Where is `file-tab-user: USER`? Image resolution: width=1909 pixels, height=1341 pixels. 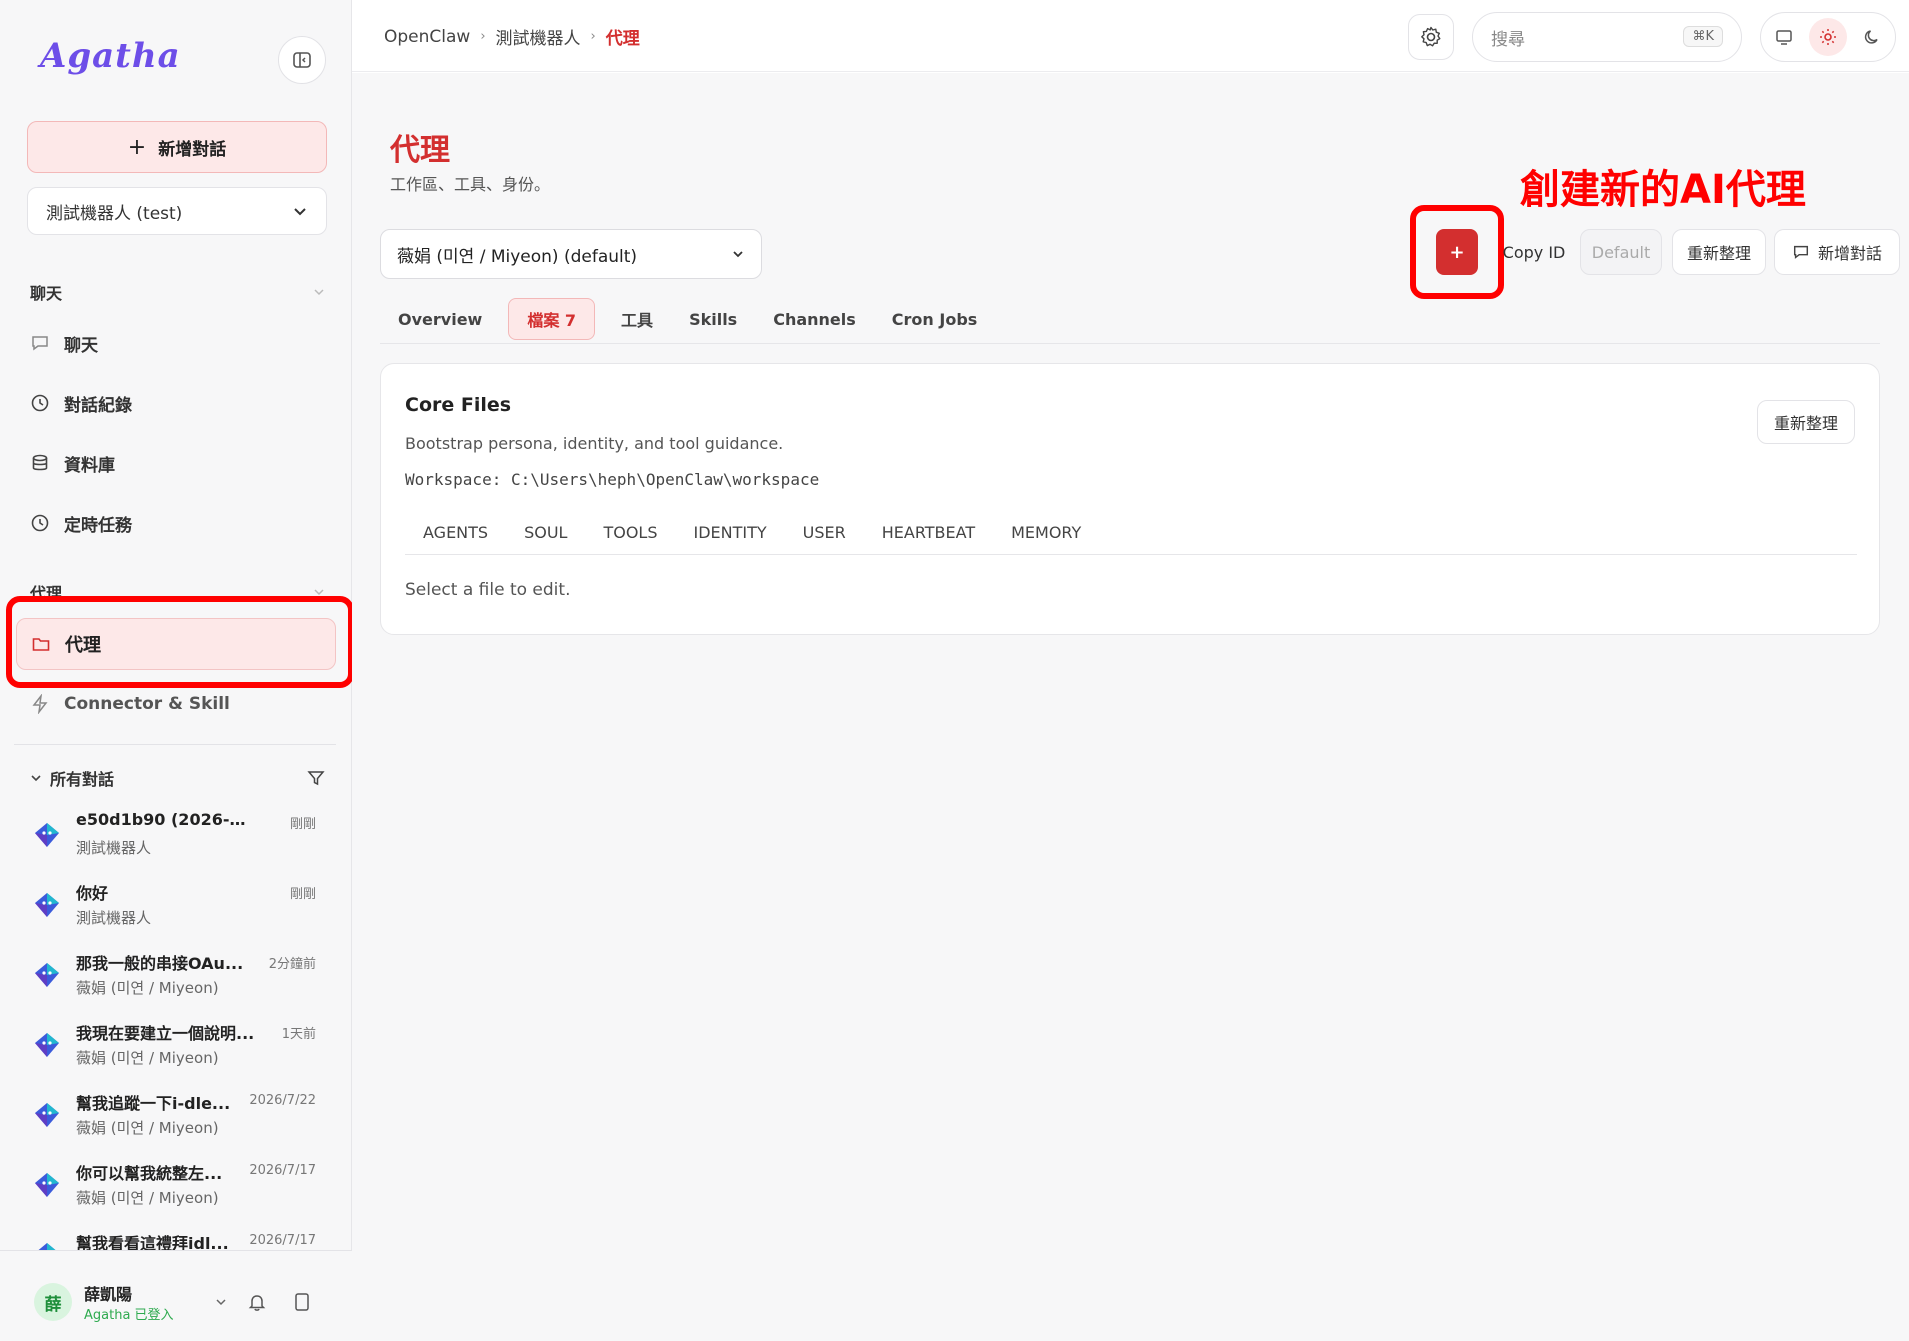
file-tab-user: USER is located at coordinates (824, 532).